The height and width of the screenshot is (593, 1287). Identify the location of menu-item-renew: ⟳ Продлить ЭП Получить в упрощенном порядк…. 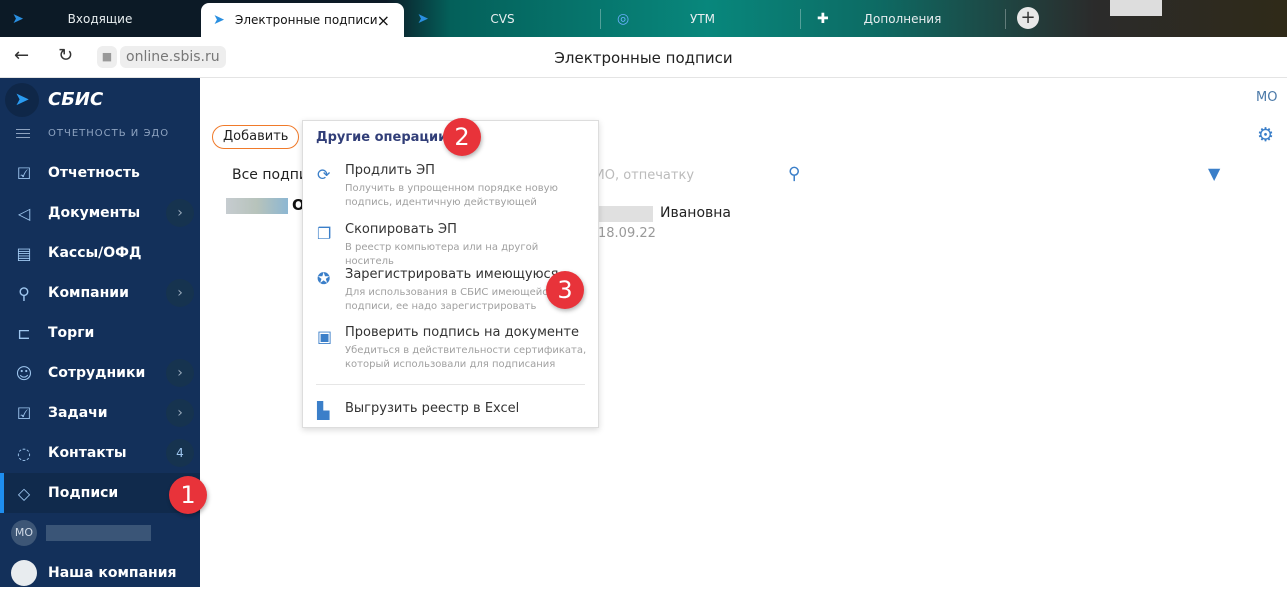
(451, 188).